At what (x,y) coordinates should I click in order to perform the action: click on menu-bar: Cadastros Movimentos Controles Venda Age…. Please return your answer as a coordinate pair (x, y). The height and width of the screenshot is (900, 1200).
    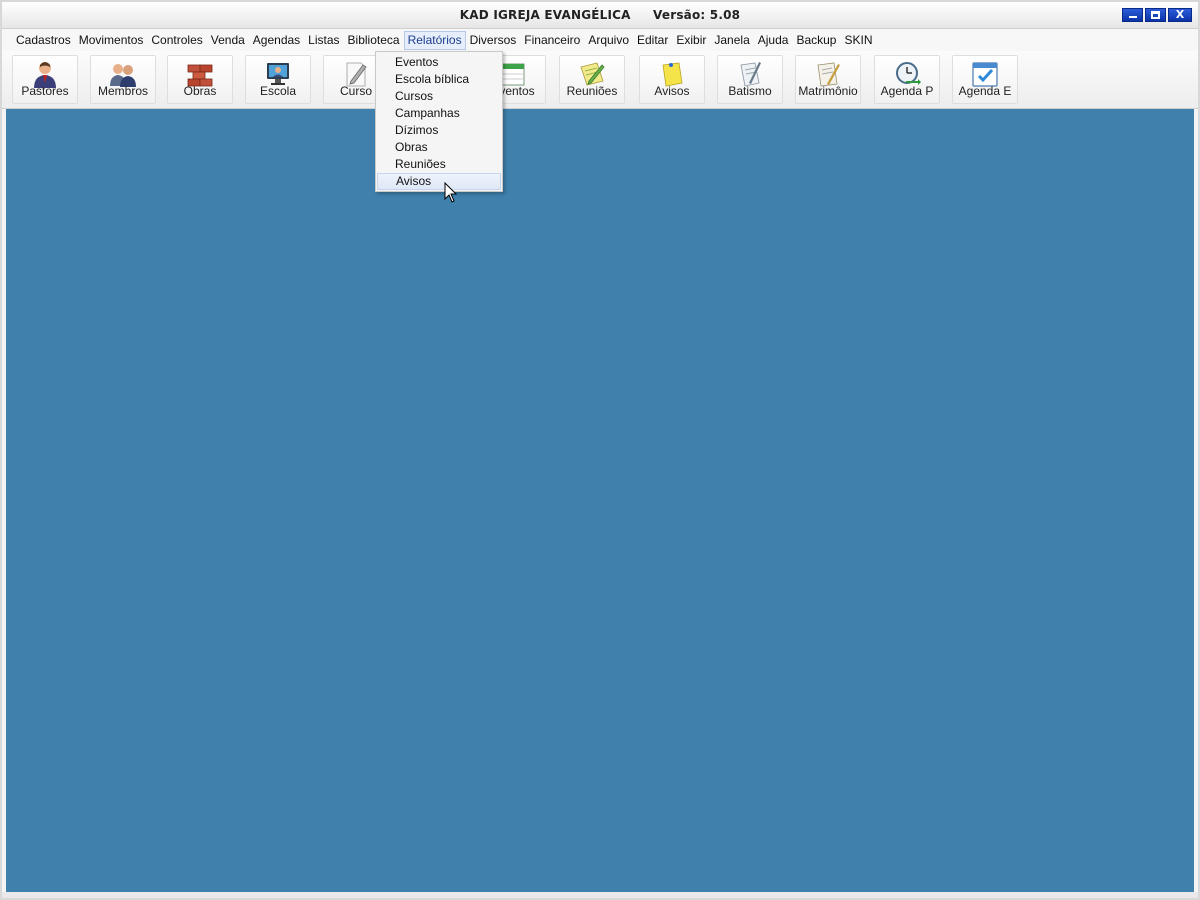
    Looking at the image, I should click on (600, 40).